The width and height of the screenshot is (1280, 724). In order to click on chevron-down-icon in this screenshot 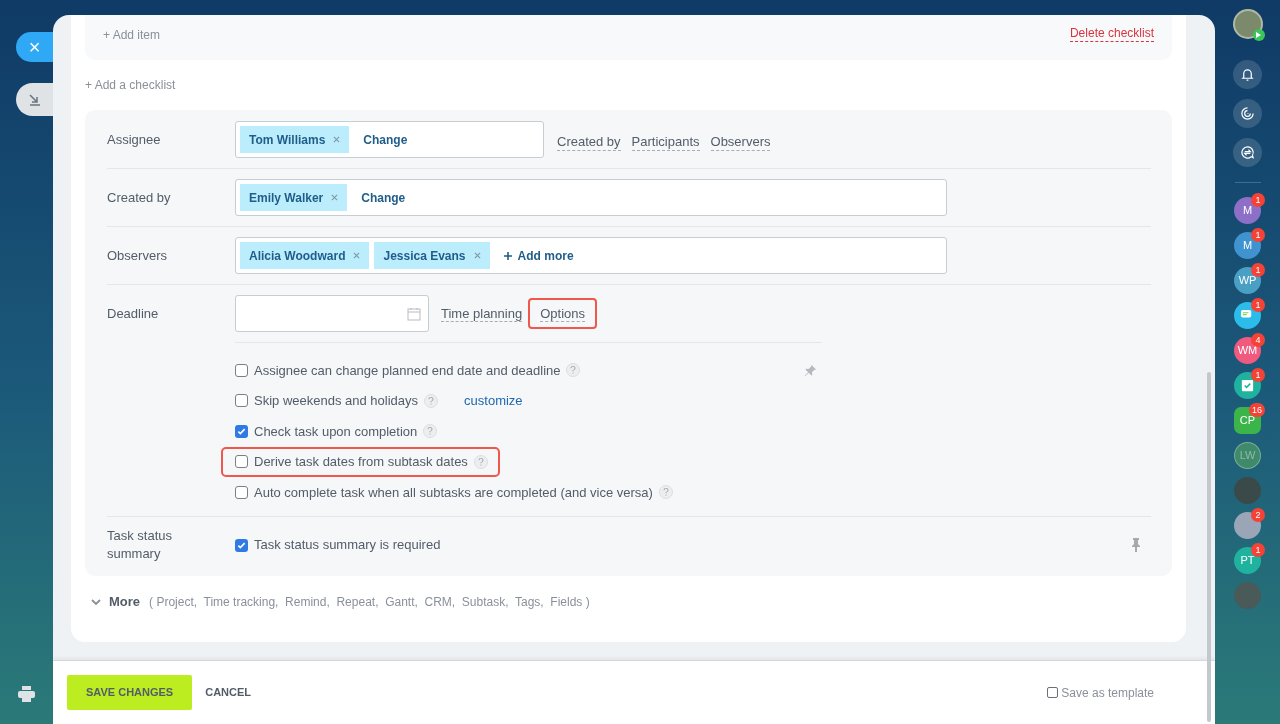, I will do `click(96, 602)`.